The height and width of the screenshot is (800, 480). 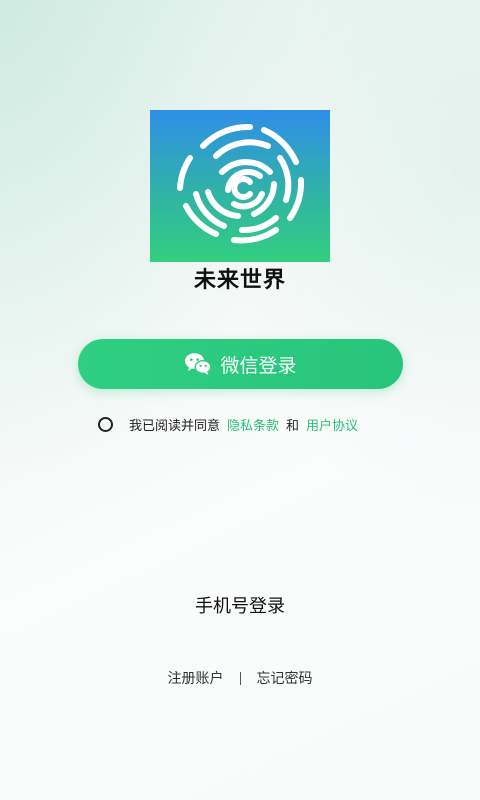 I want to click on app-name: 未来世界, so click(x=239, y=280).